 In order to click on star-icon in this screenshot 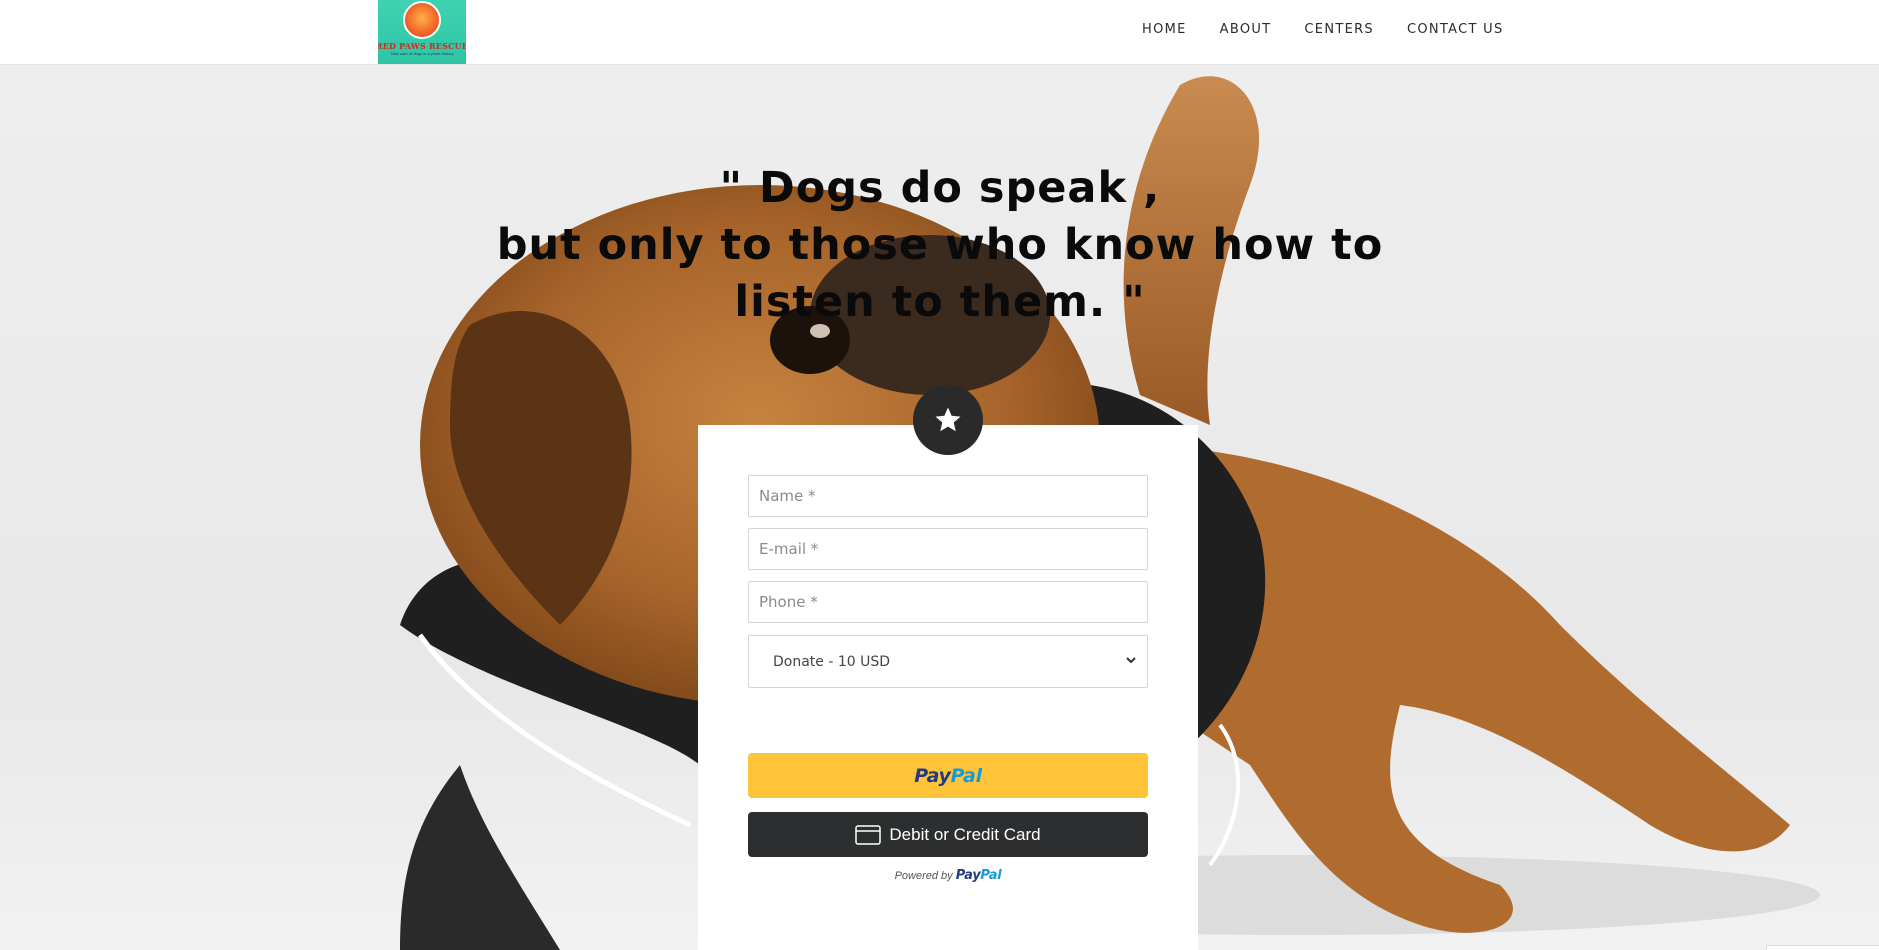, I will do `click(948, 419)`.